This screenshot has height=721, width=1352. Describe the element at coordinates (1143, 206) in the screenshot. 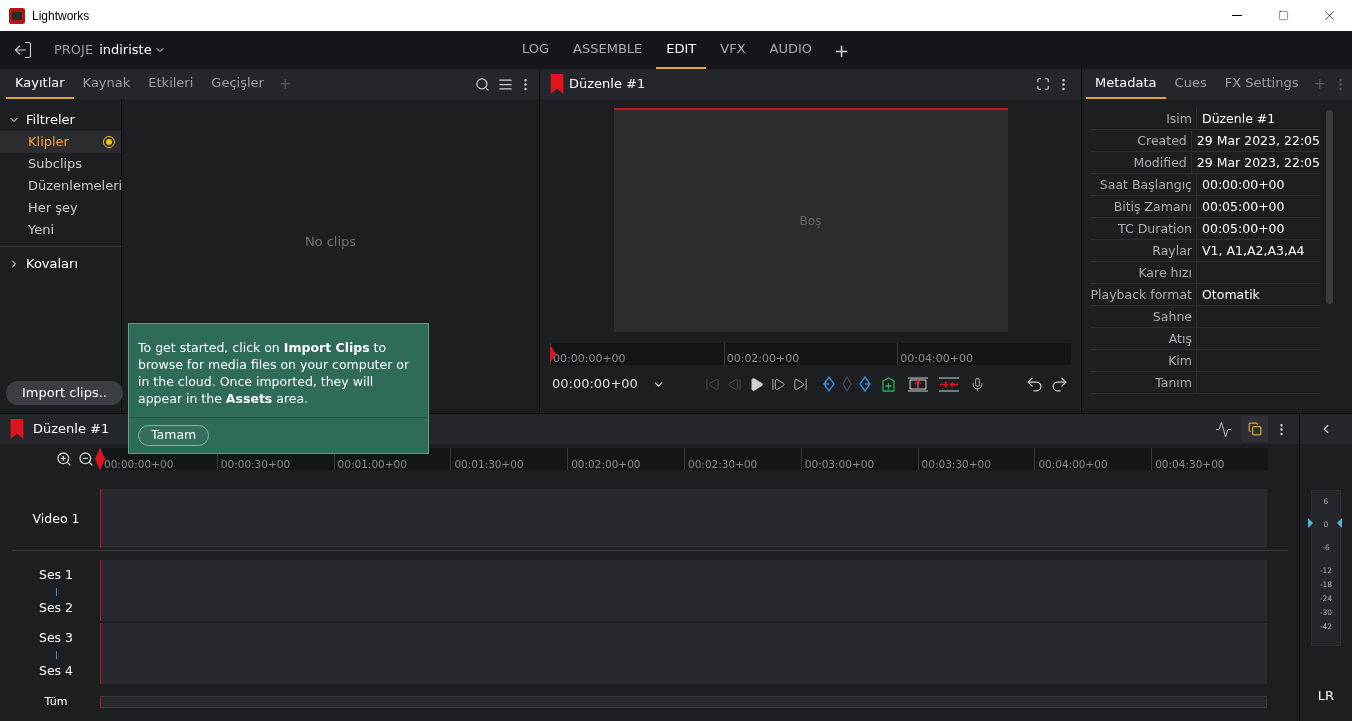

I see `metadata-label: Bitiş Zamanı` at that location.